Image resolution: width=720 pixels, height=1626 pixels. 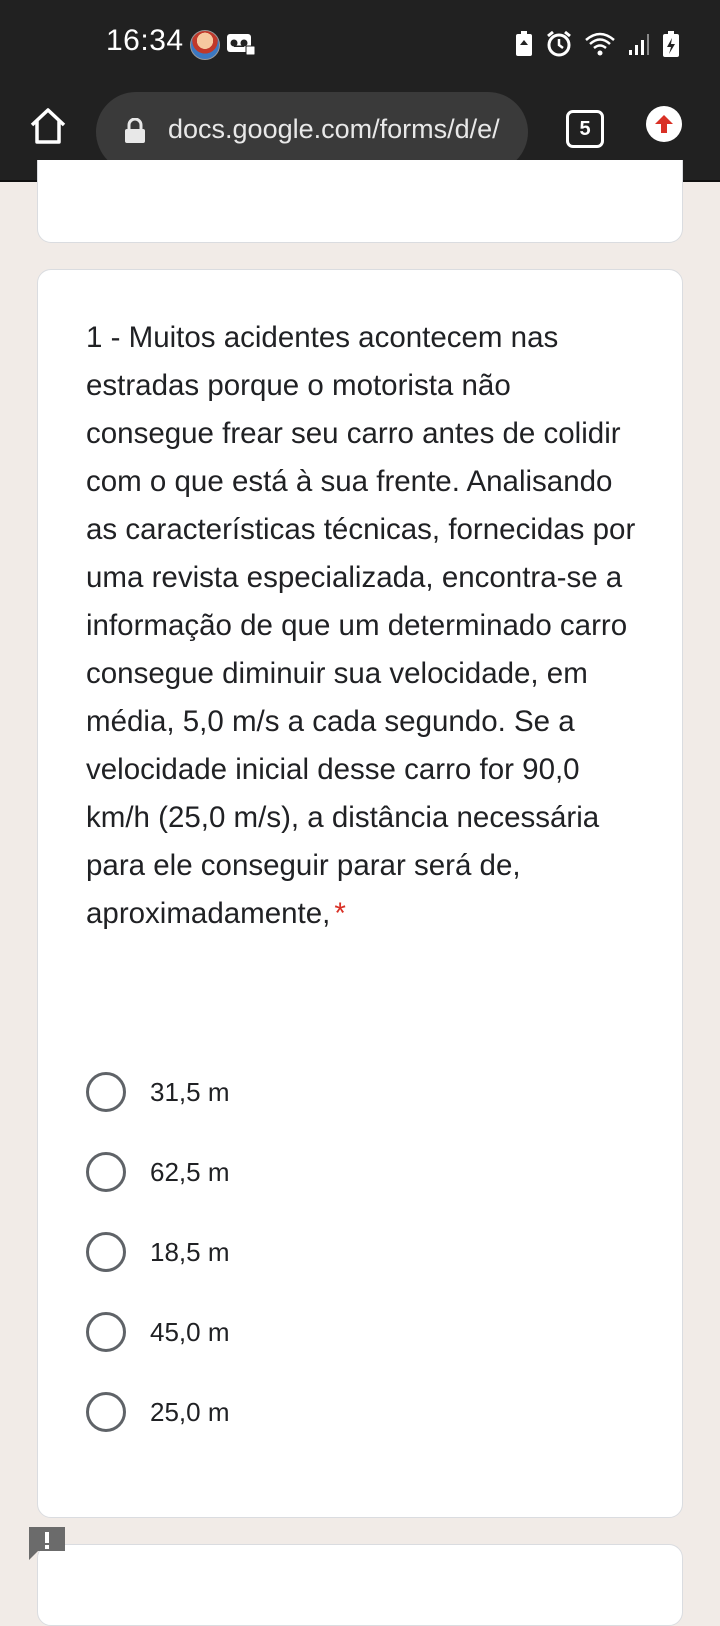 What do you see at coordinates (340, 913) in the screenshot?
I see `required-asterisk: *` at bounding box center [340, 913].